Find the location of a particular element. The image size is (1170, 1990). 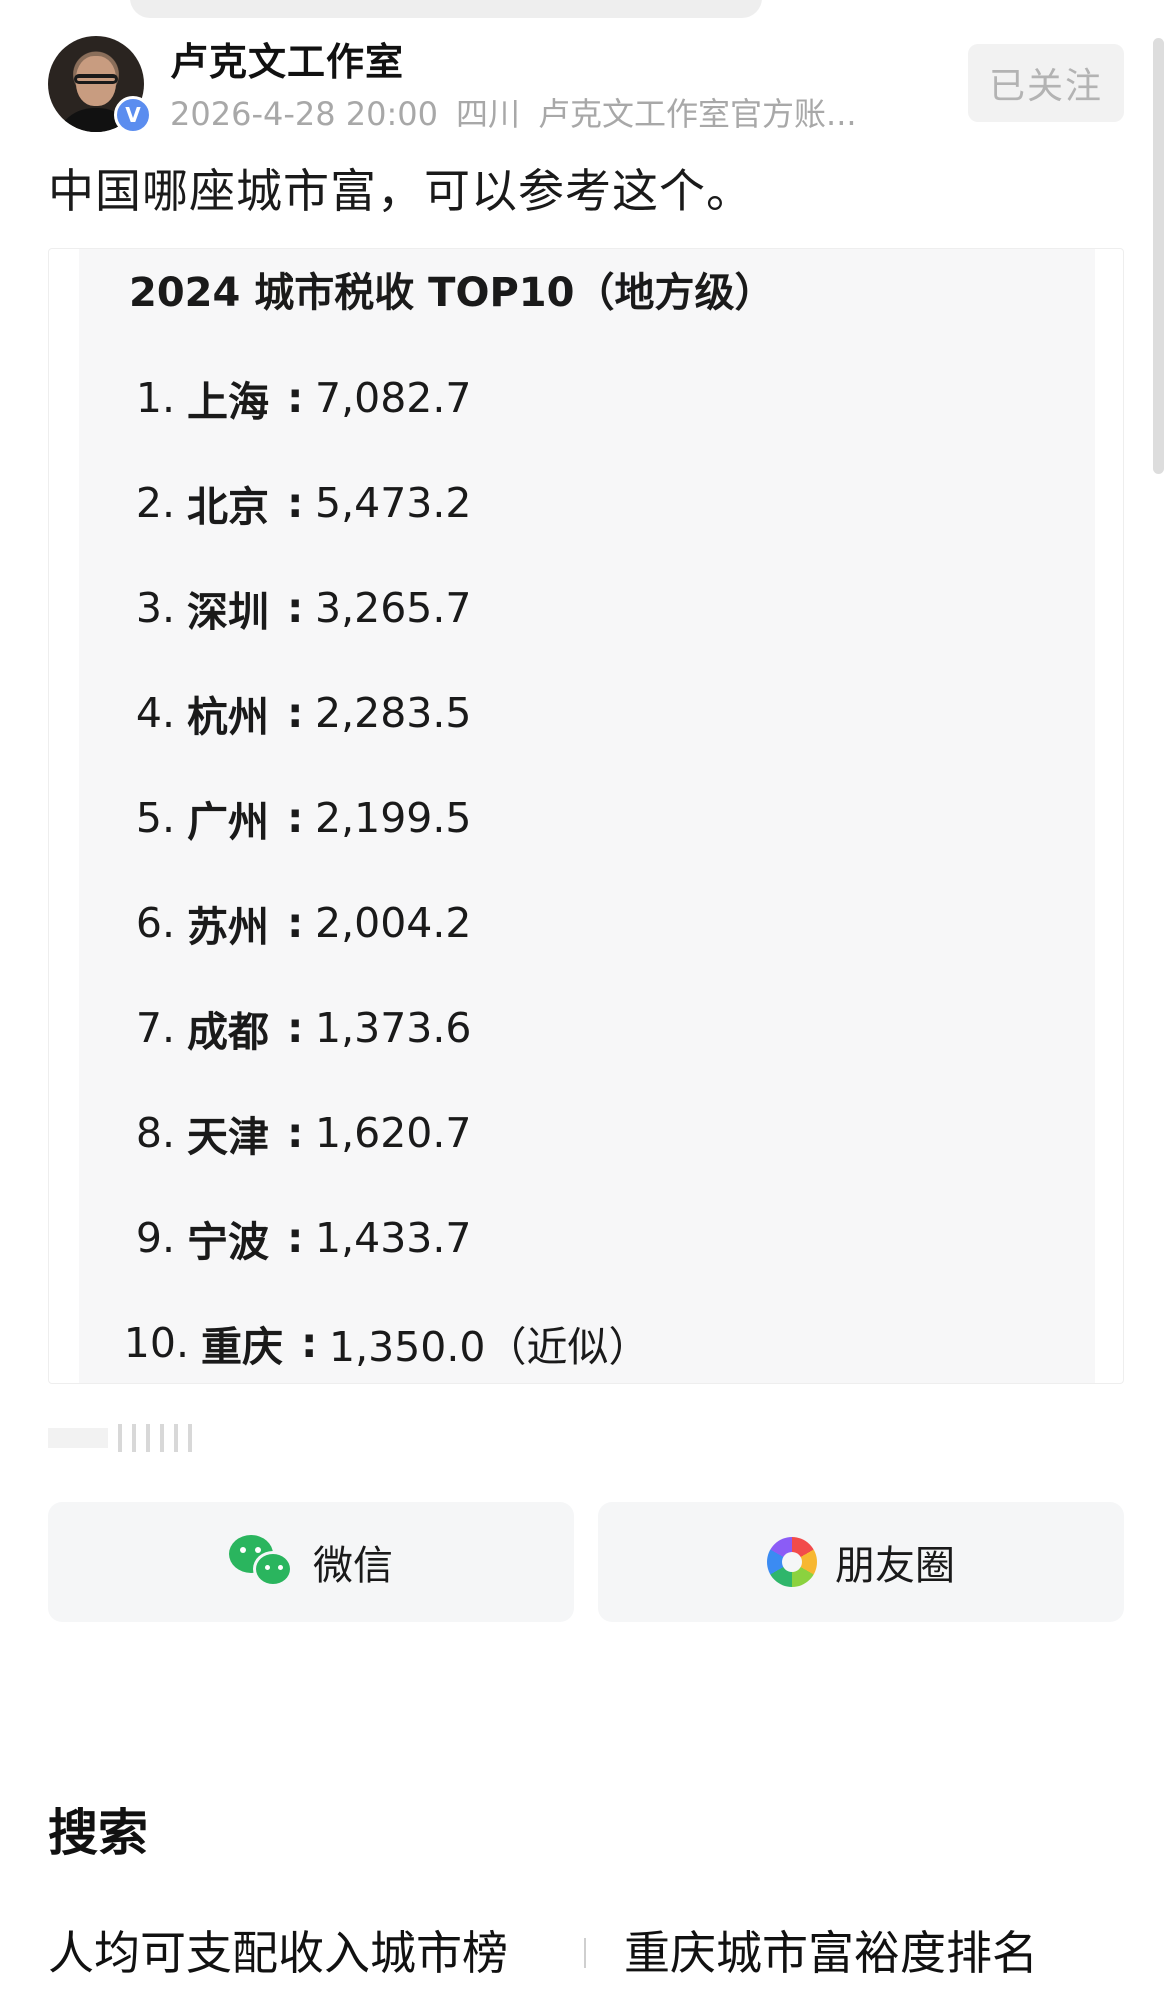

search-suggestions: 人均可支配收入城市榜 重庆城市富裕度排名 is located at coordinates (598, 1955).